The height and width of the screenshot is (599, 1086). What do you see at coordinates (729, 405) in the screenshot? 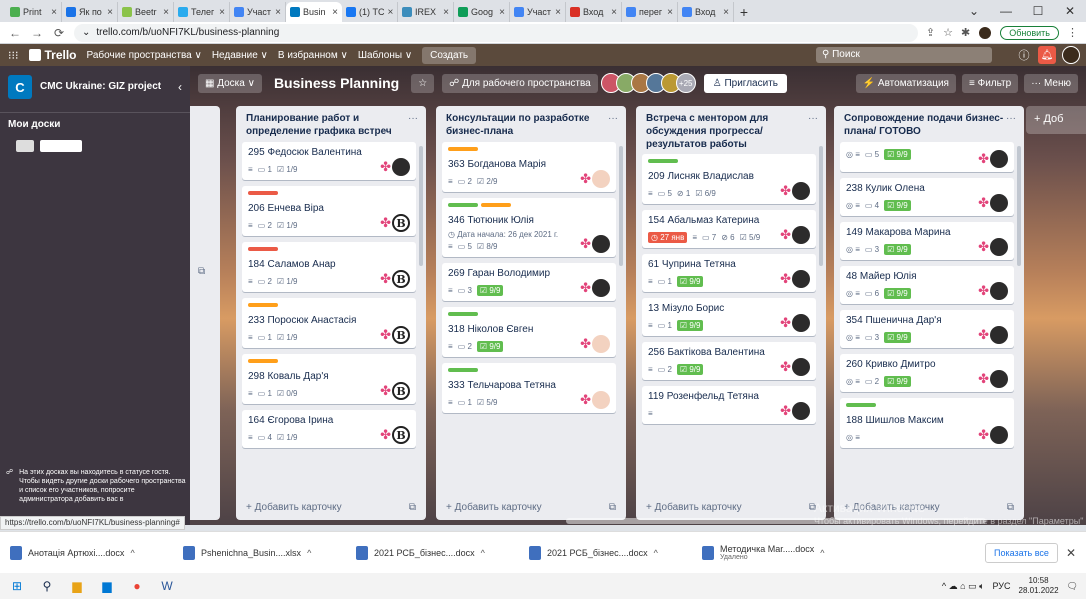
I see `card: 119 Розенфельд Тетяна ≡ ✤` at bounding box center [729, 405].